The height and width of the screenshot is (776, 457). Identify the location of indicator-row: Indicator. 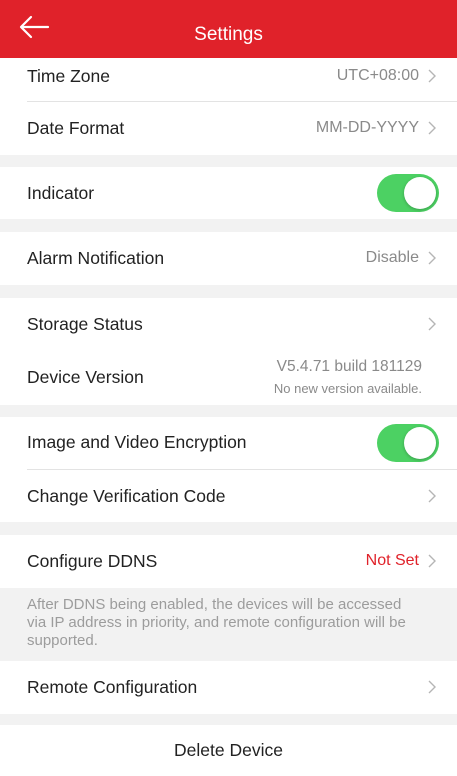
(228, 193).